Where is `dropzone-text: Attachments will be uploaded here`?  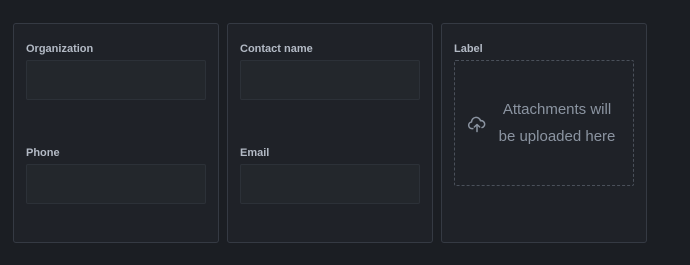 dropzone-text: Attachments will be uploaded here is located at coordinates (557, 123).